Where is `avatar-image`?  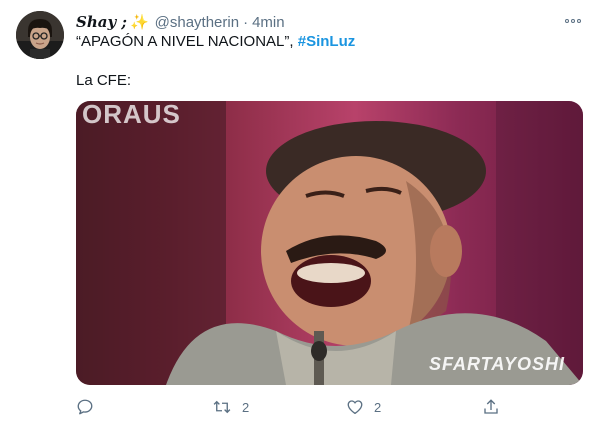 avatar-image is located at coordinates (40, 35).